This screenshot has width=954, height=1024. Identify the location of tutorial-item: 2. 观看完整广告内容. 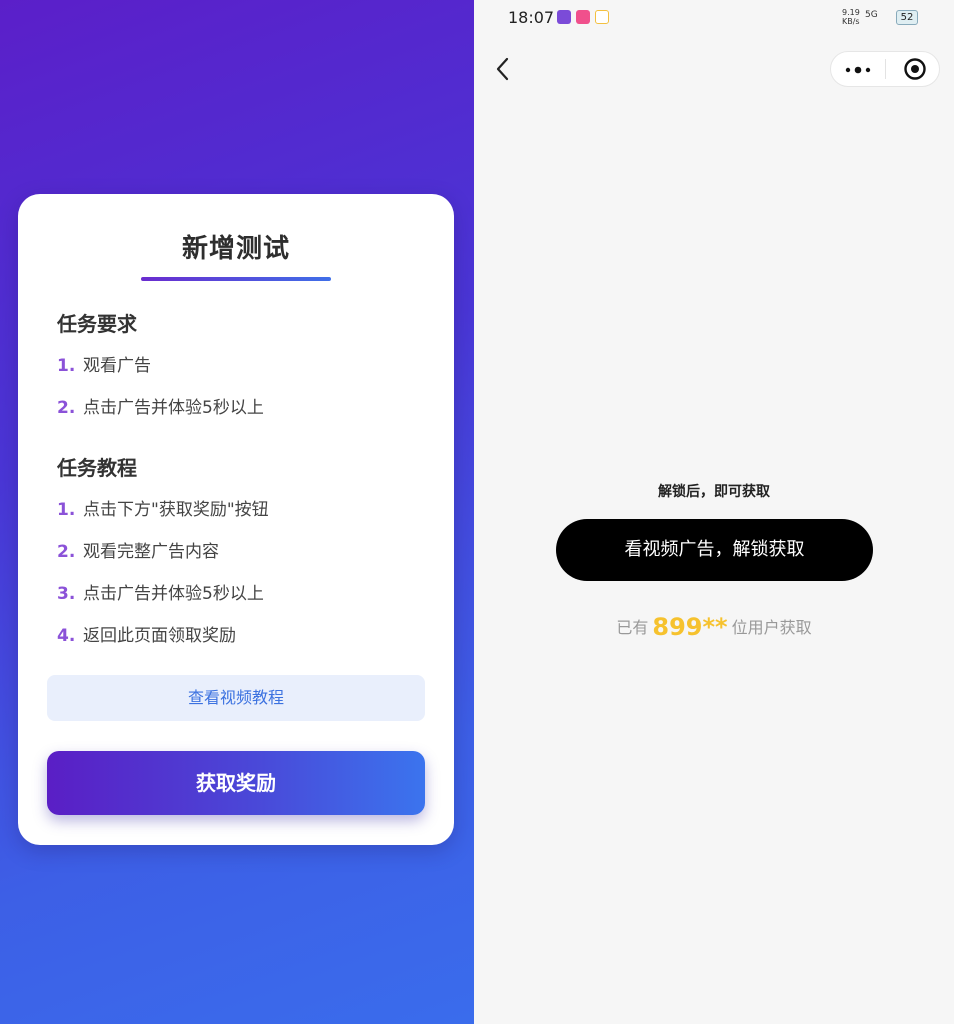
(138, 549).